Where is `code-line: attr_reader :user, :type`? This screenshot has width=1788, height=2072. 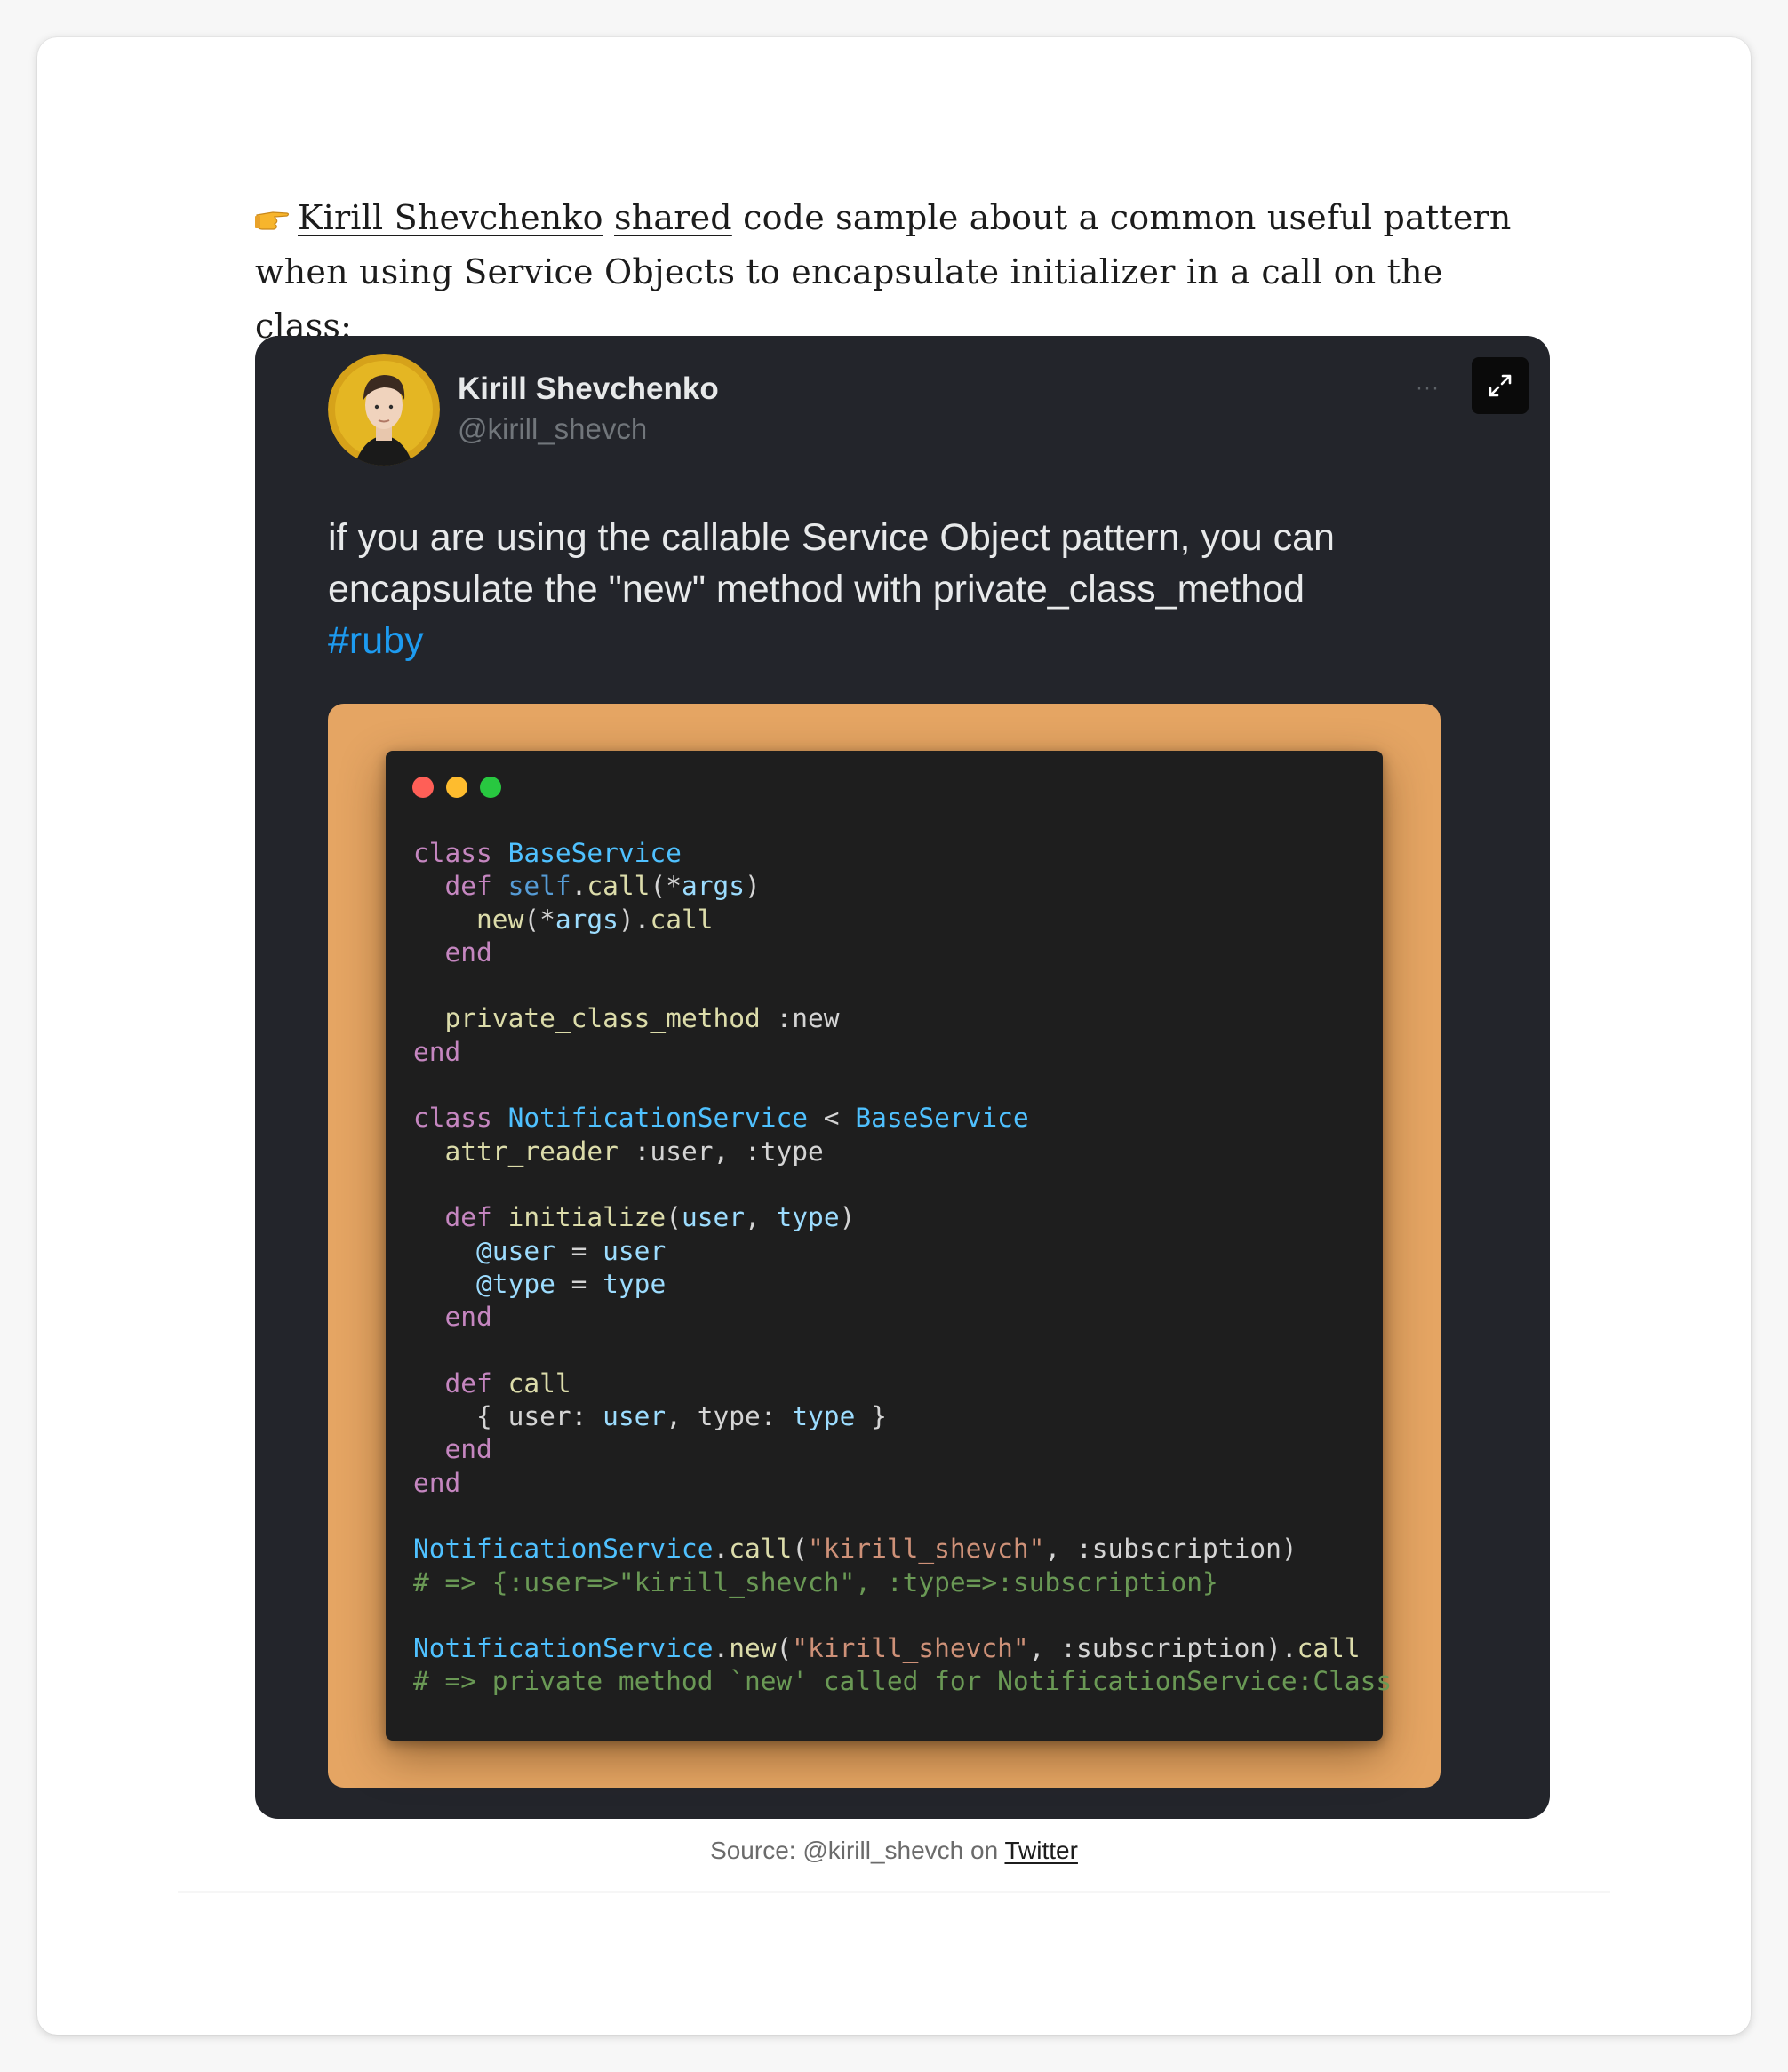
code-line: attr_reader :user, :type is located at coordinates (634, 1152).